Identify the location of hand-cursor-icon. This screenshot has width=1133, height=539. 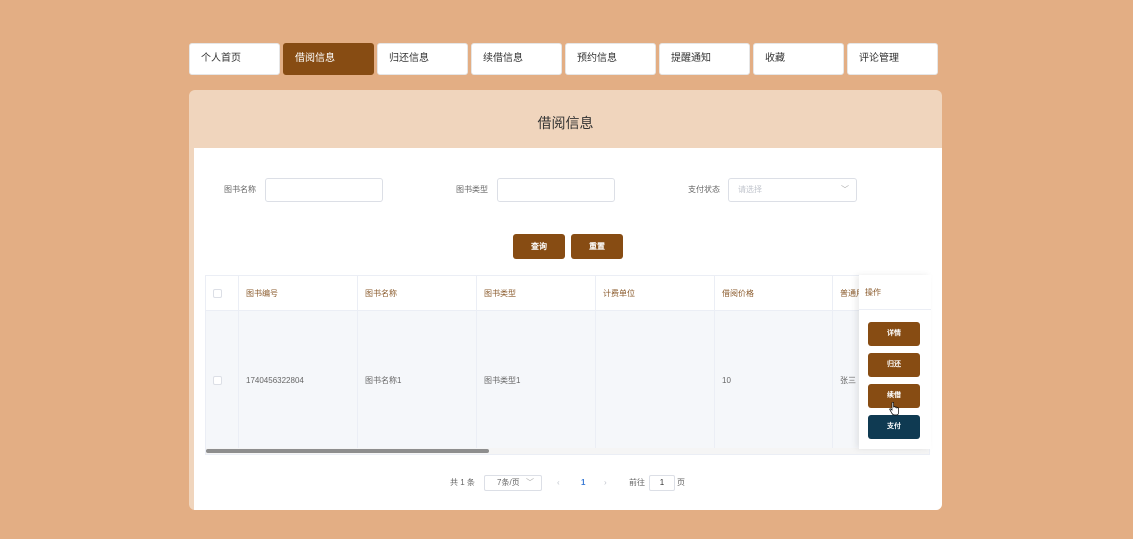
(894, 409).